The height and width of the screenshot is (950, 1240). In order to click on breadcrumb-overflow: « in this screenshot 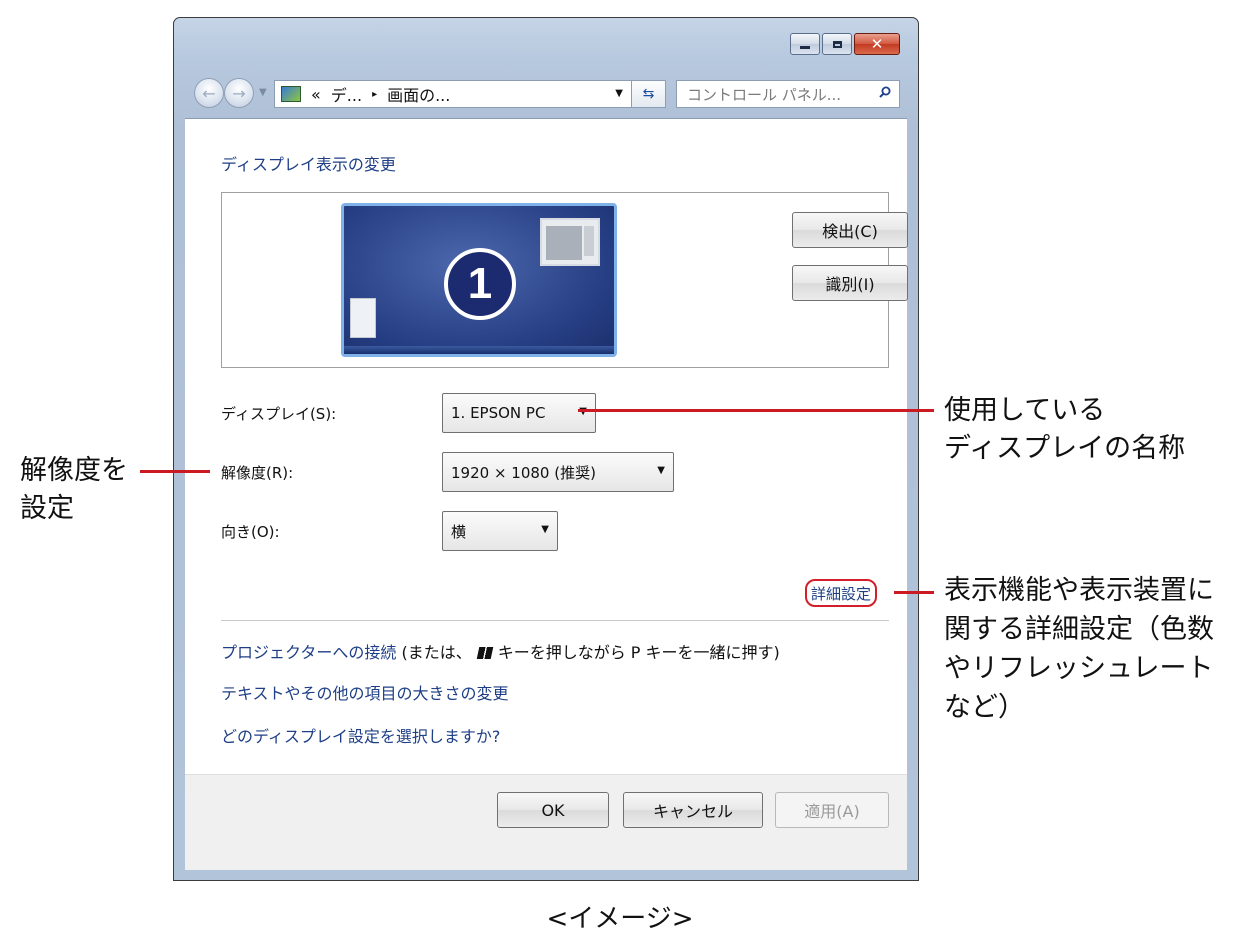, I will do `click(316, 94)`.